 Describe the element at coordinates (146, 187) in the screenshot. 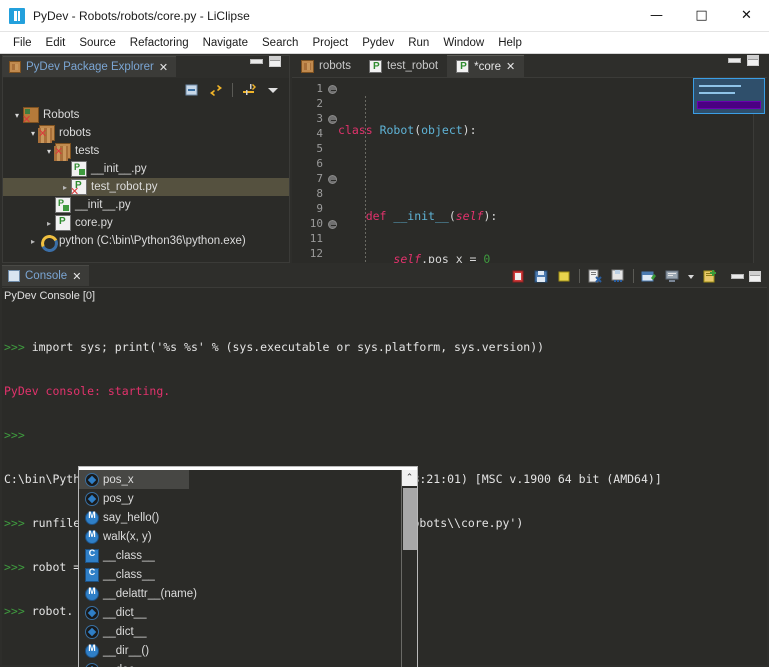

I see `tree-row-test-robot: ▸ test_robot.py` at that location.